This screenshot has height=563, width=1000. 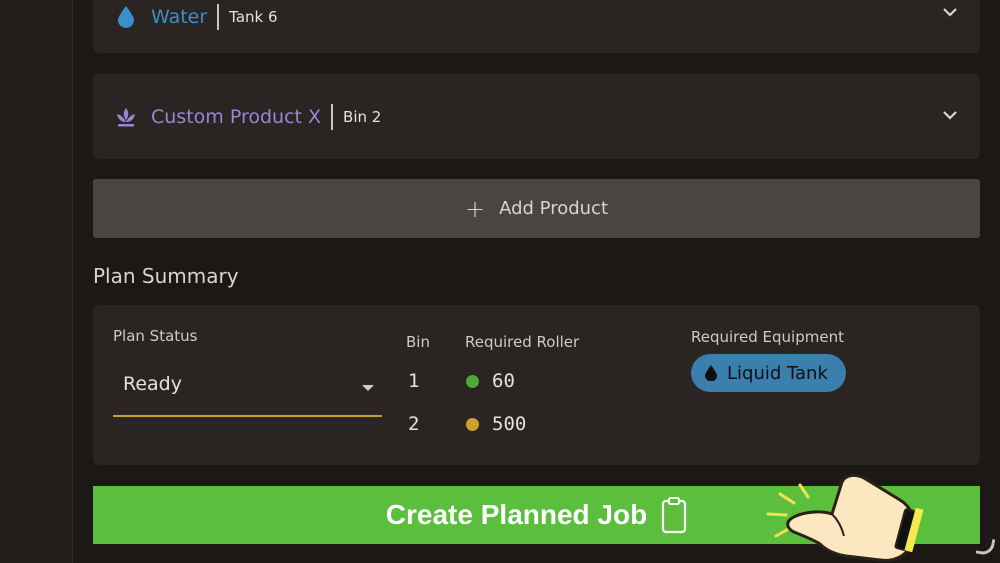 What do you see at coordinates (536, 26) in the screenshot?
I see `product-card-water: Water Tank 6` at bounding box center [536, 26].